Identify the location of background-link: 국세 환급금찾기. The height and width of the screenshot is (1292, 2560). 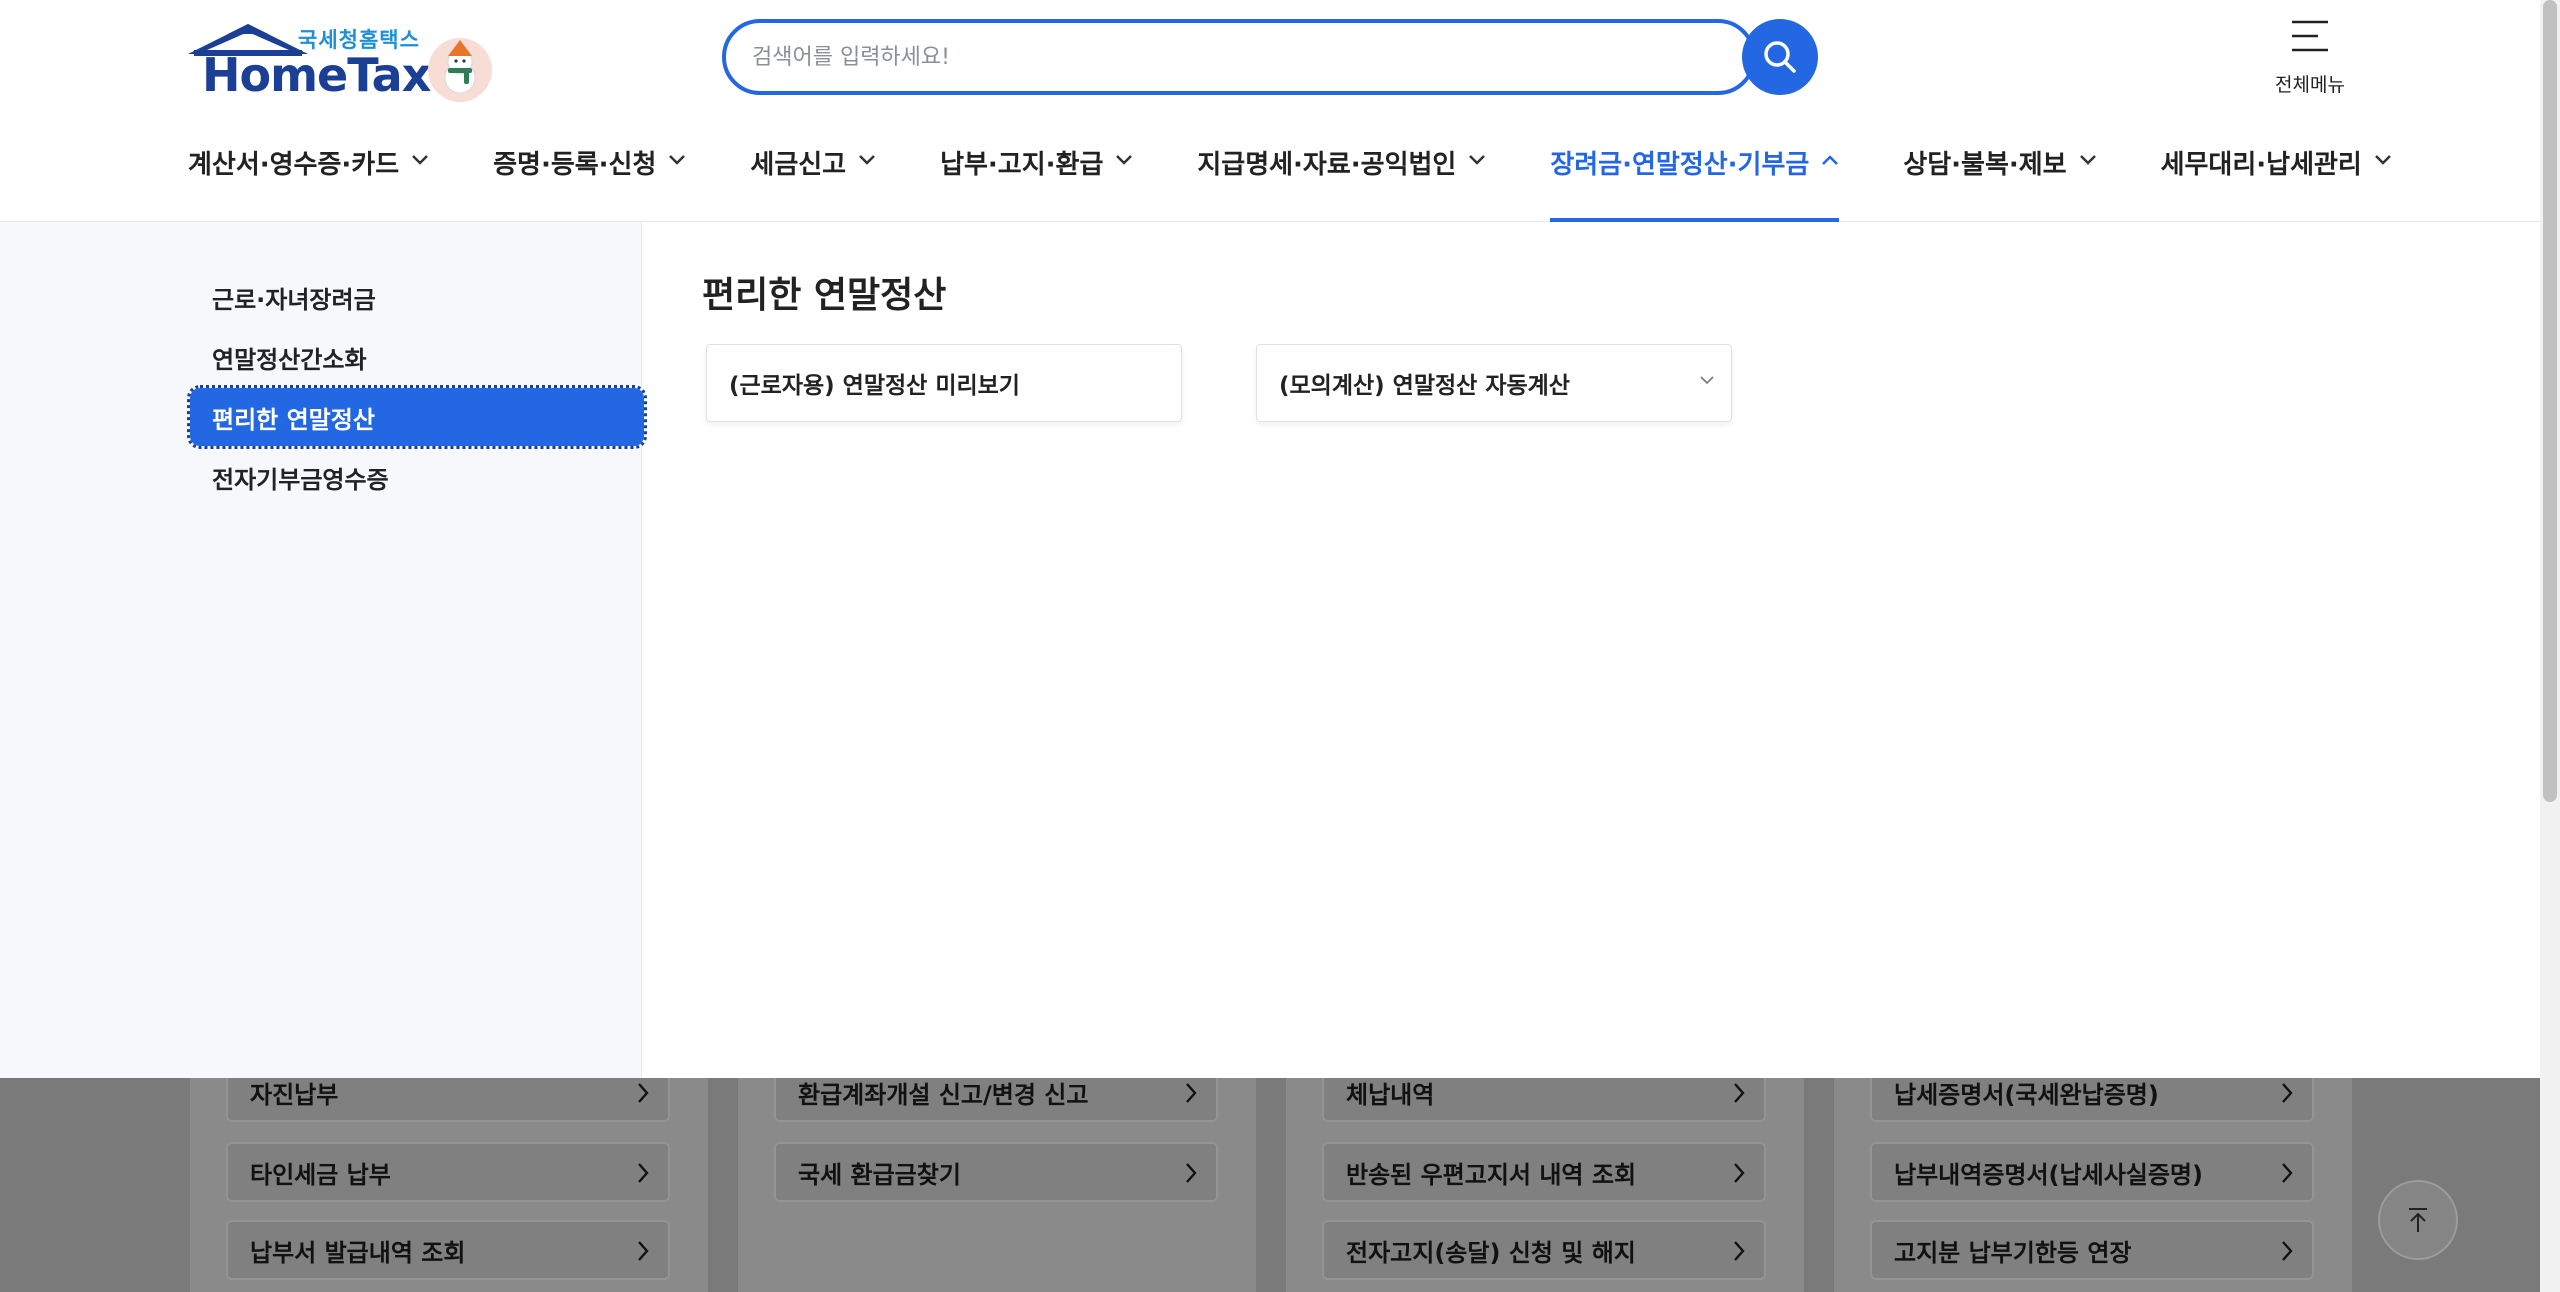
(996, 1172).